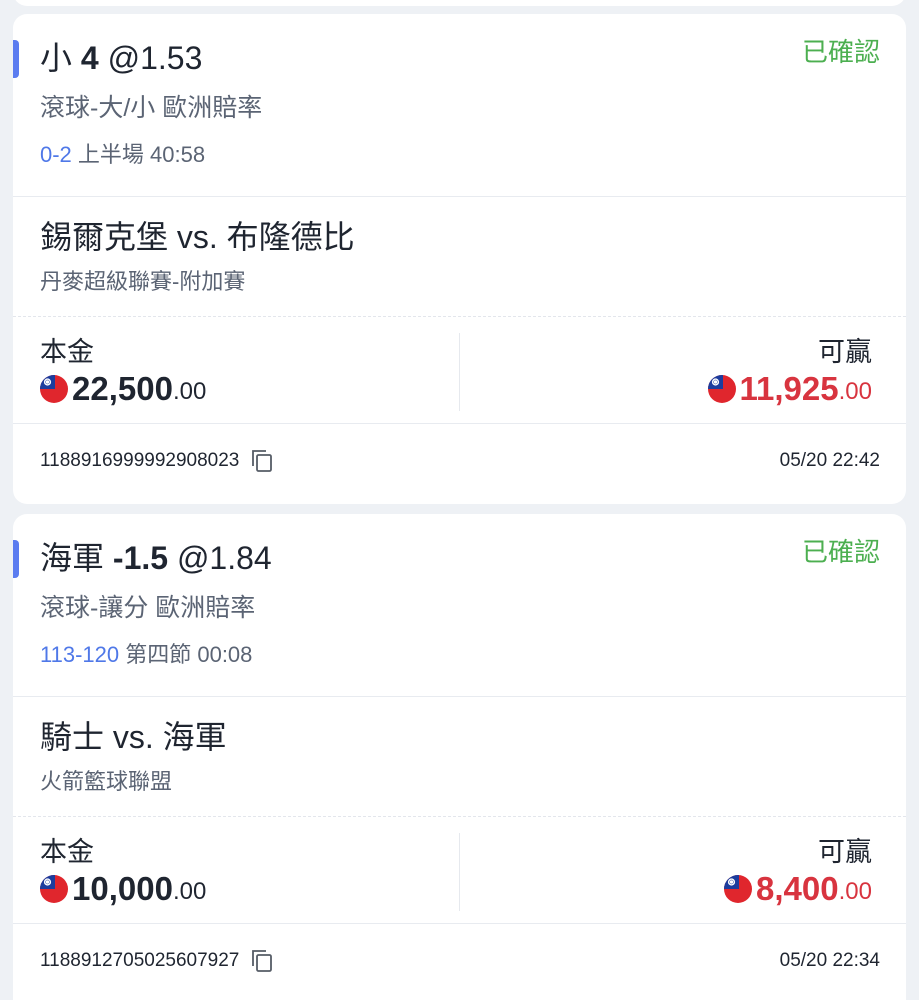  I want to click on win-int: 11,925, so click(789, 388).